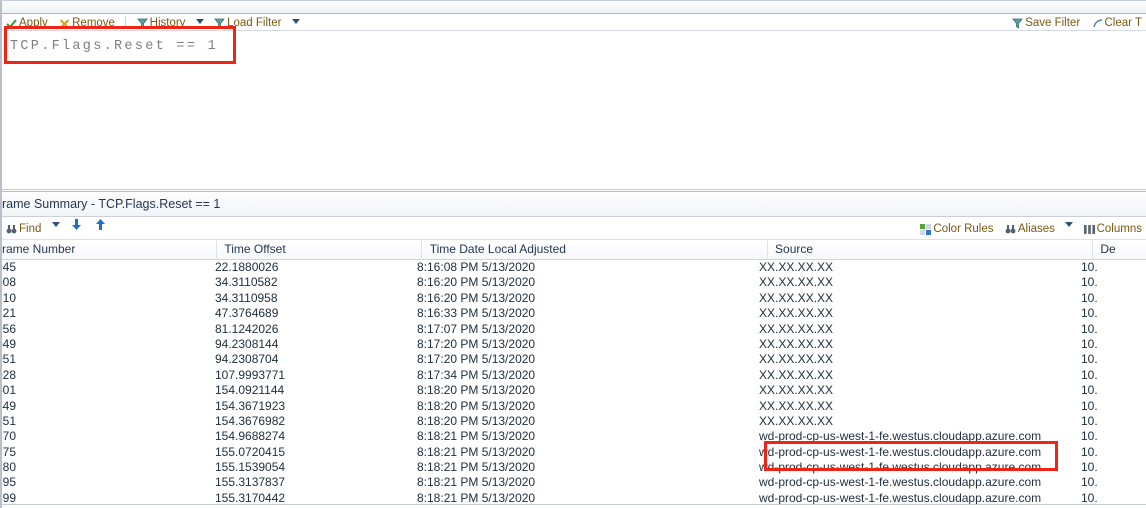  Describe the element at coordinates (250, 390) in the screenshot. I see `cell-time-offset: 154.0921144` at that location.